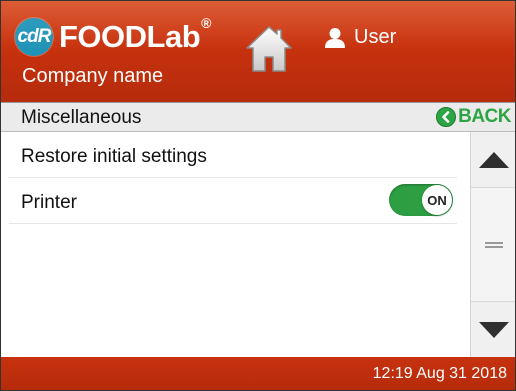 The width and height of the screenshot is (516, 391). I want to click on scrollbar, so click(492, 244).